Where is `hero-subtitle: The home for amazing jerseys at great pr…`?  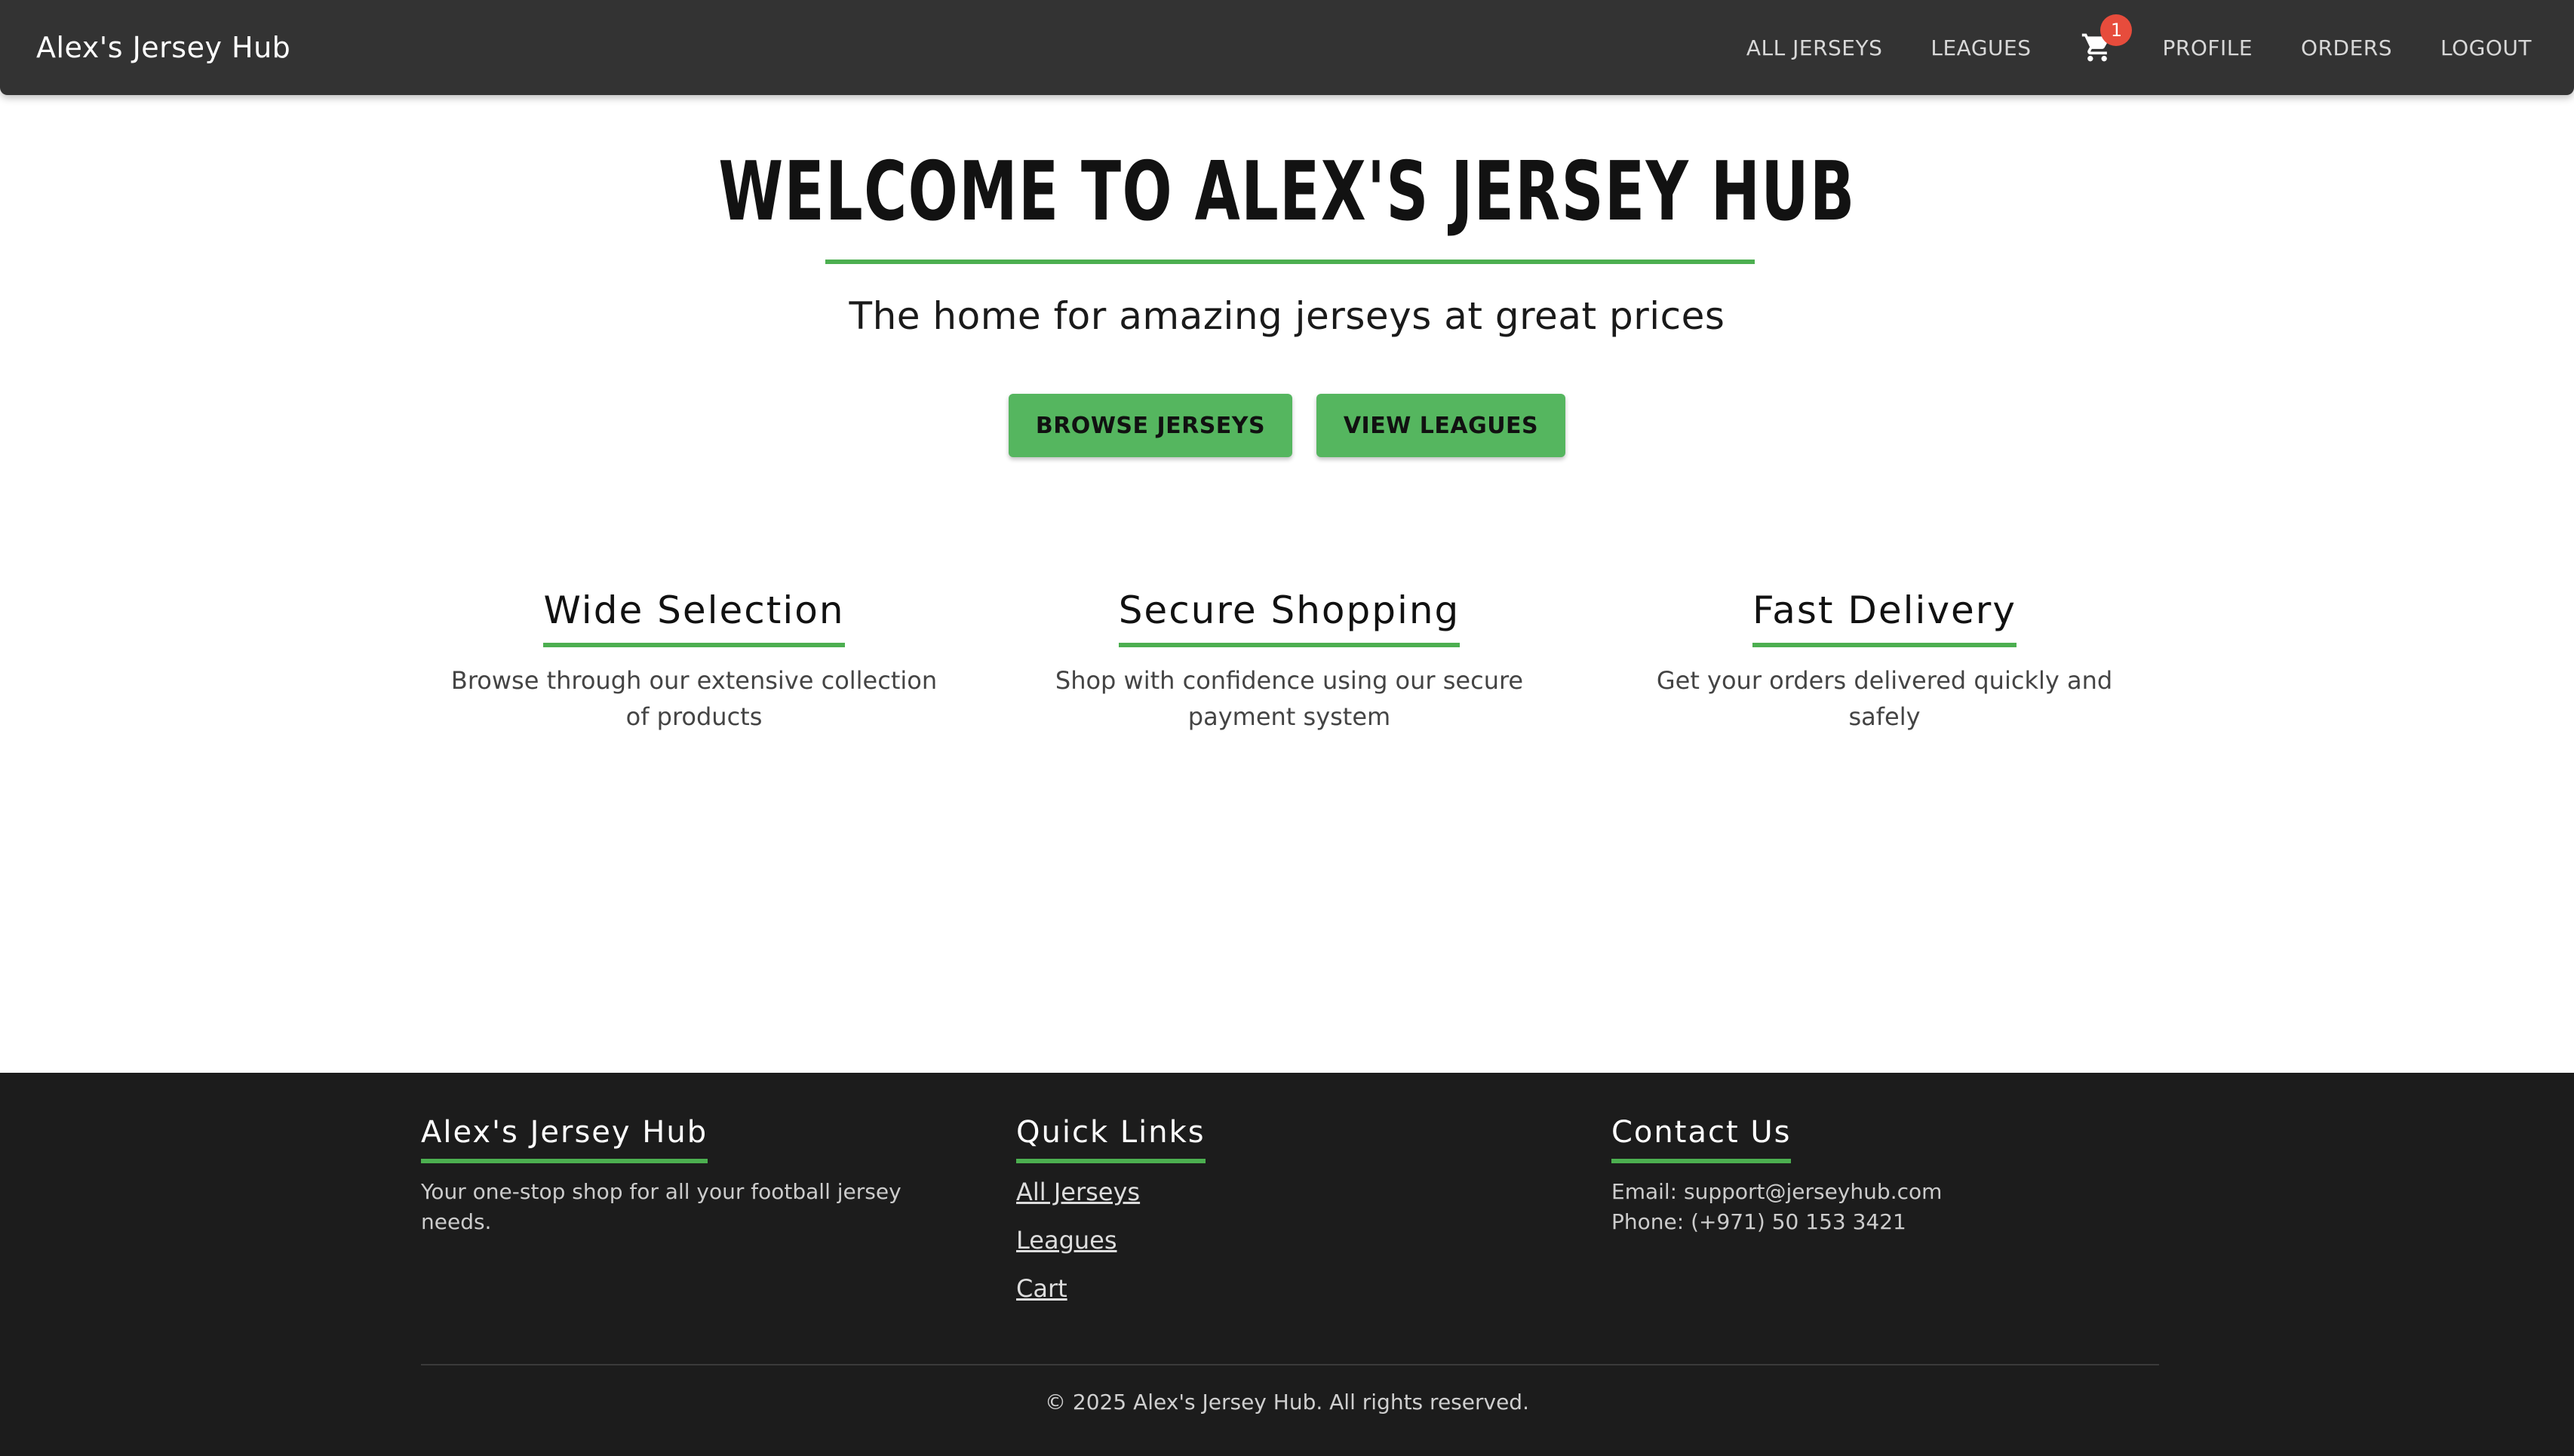 hero-subtitle: The home for amazing jerseys at great pr… is located at coordinates (1287, 316).